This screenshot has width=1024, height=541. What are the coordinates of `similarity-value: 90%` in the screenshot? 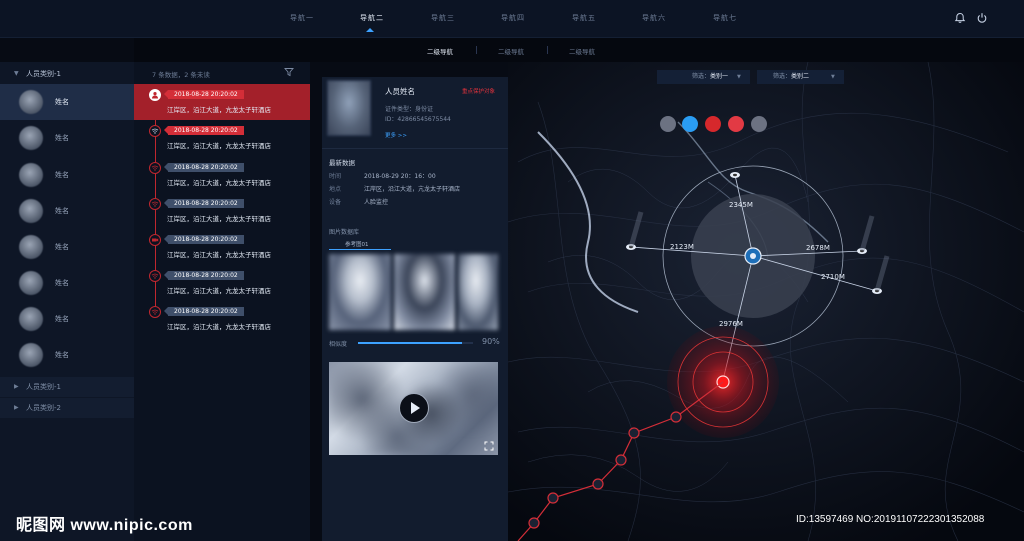 It's located at (491, 341).